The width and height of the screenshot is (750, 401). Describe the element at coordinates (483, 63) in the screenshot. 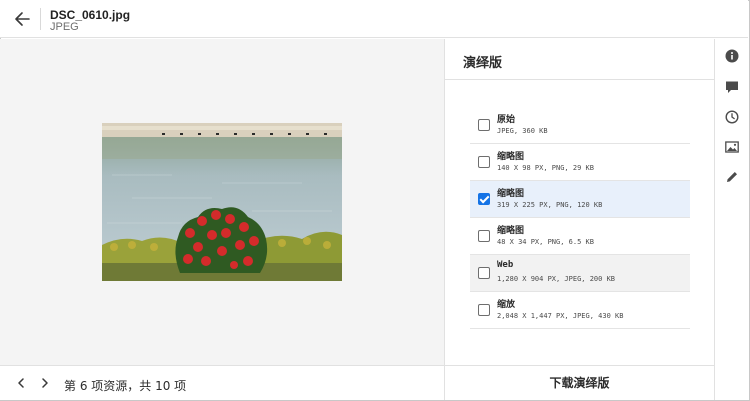

I see `panel-title: 演绎版` at that location.